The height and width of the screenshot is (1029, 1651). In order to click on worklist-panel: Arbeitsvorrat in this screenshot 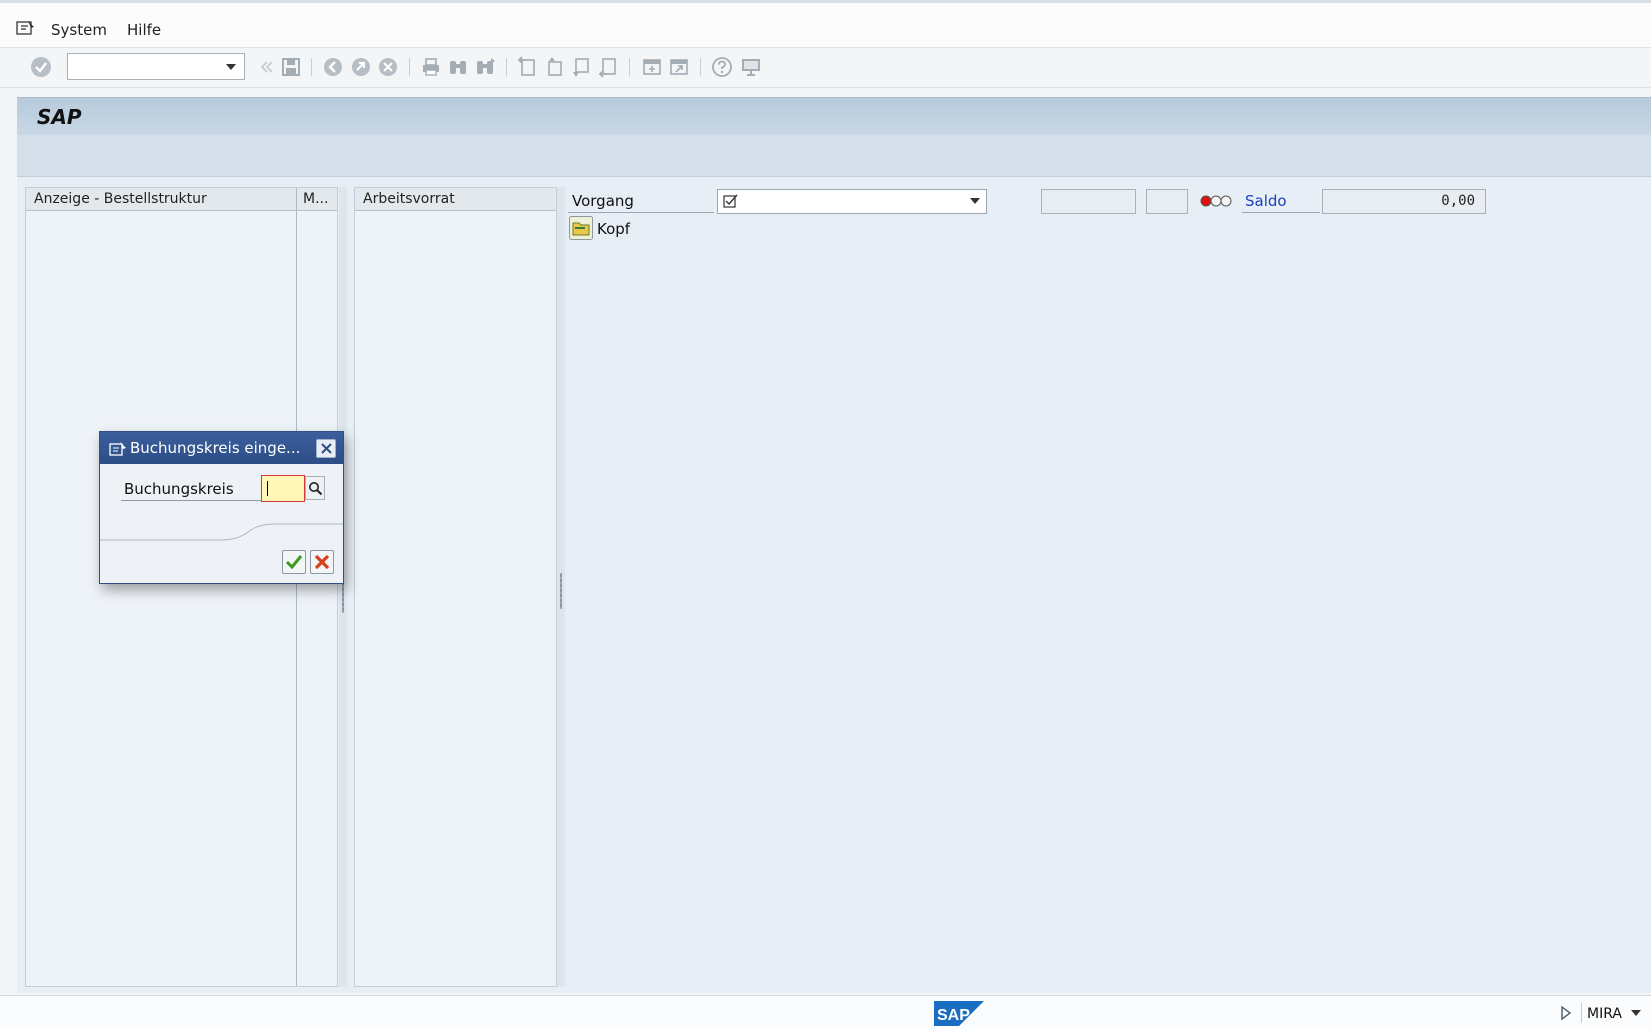, I will do `click(455, 587)`.